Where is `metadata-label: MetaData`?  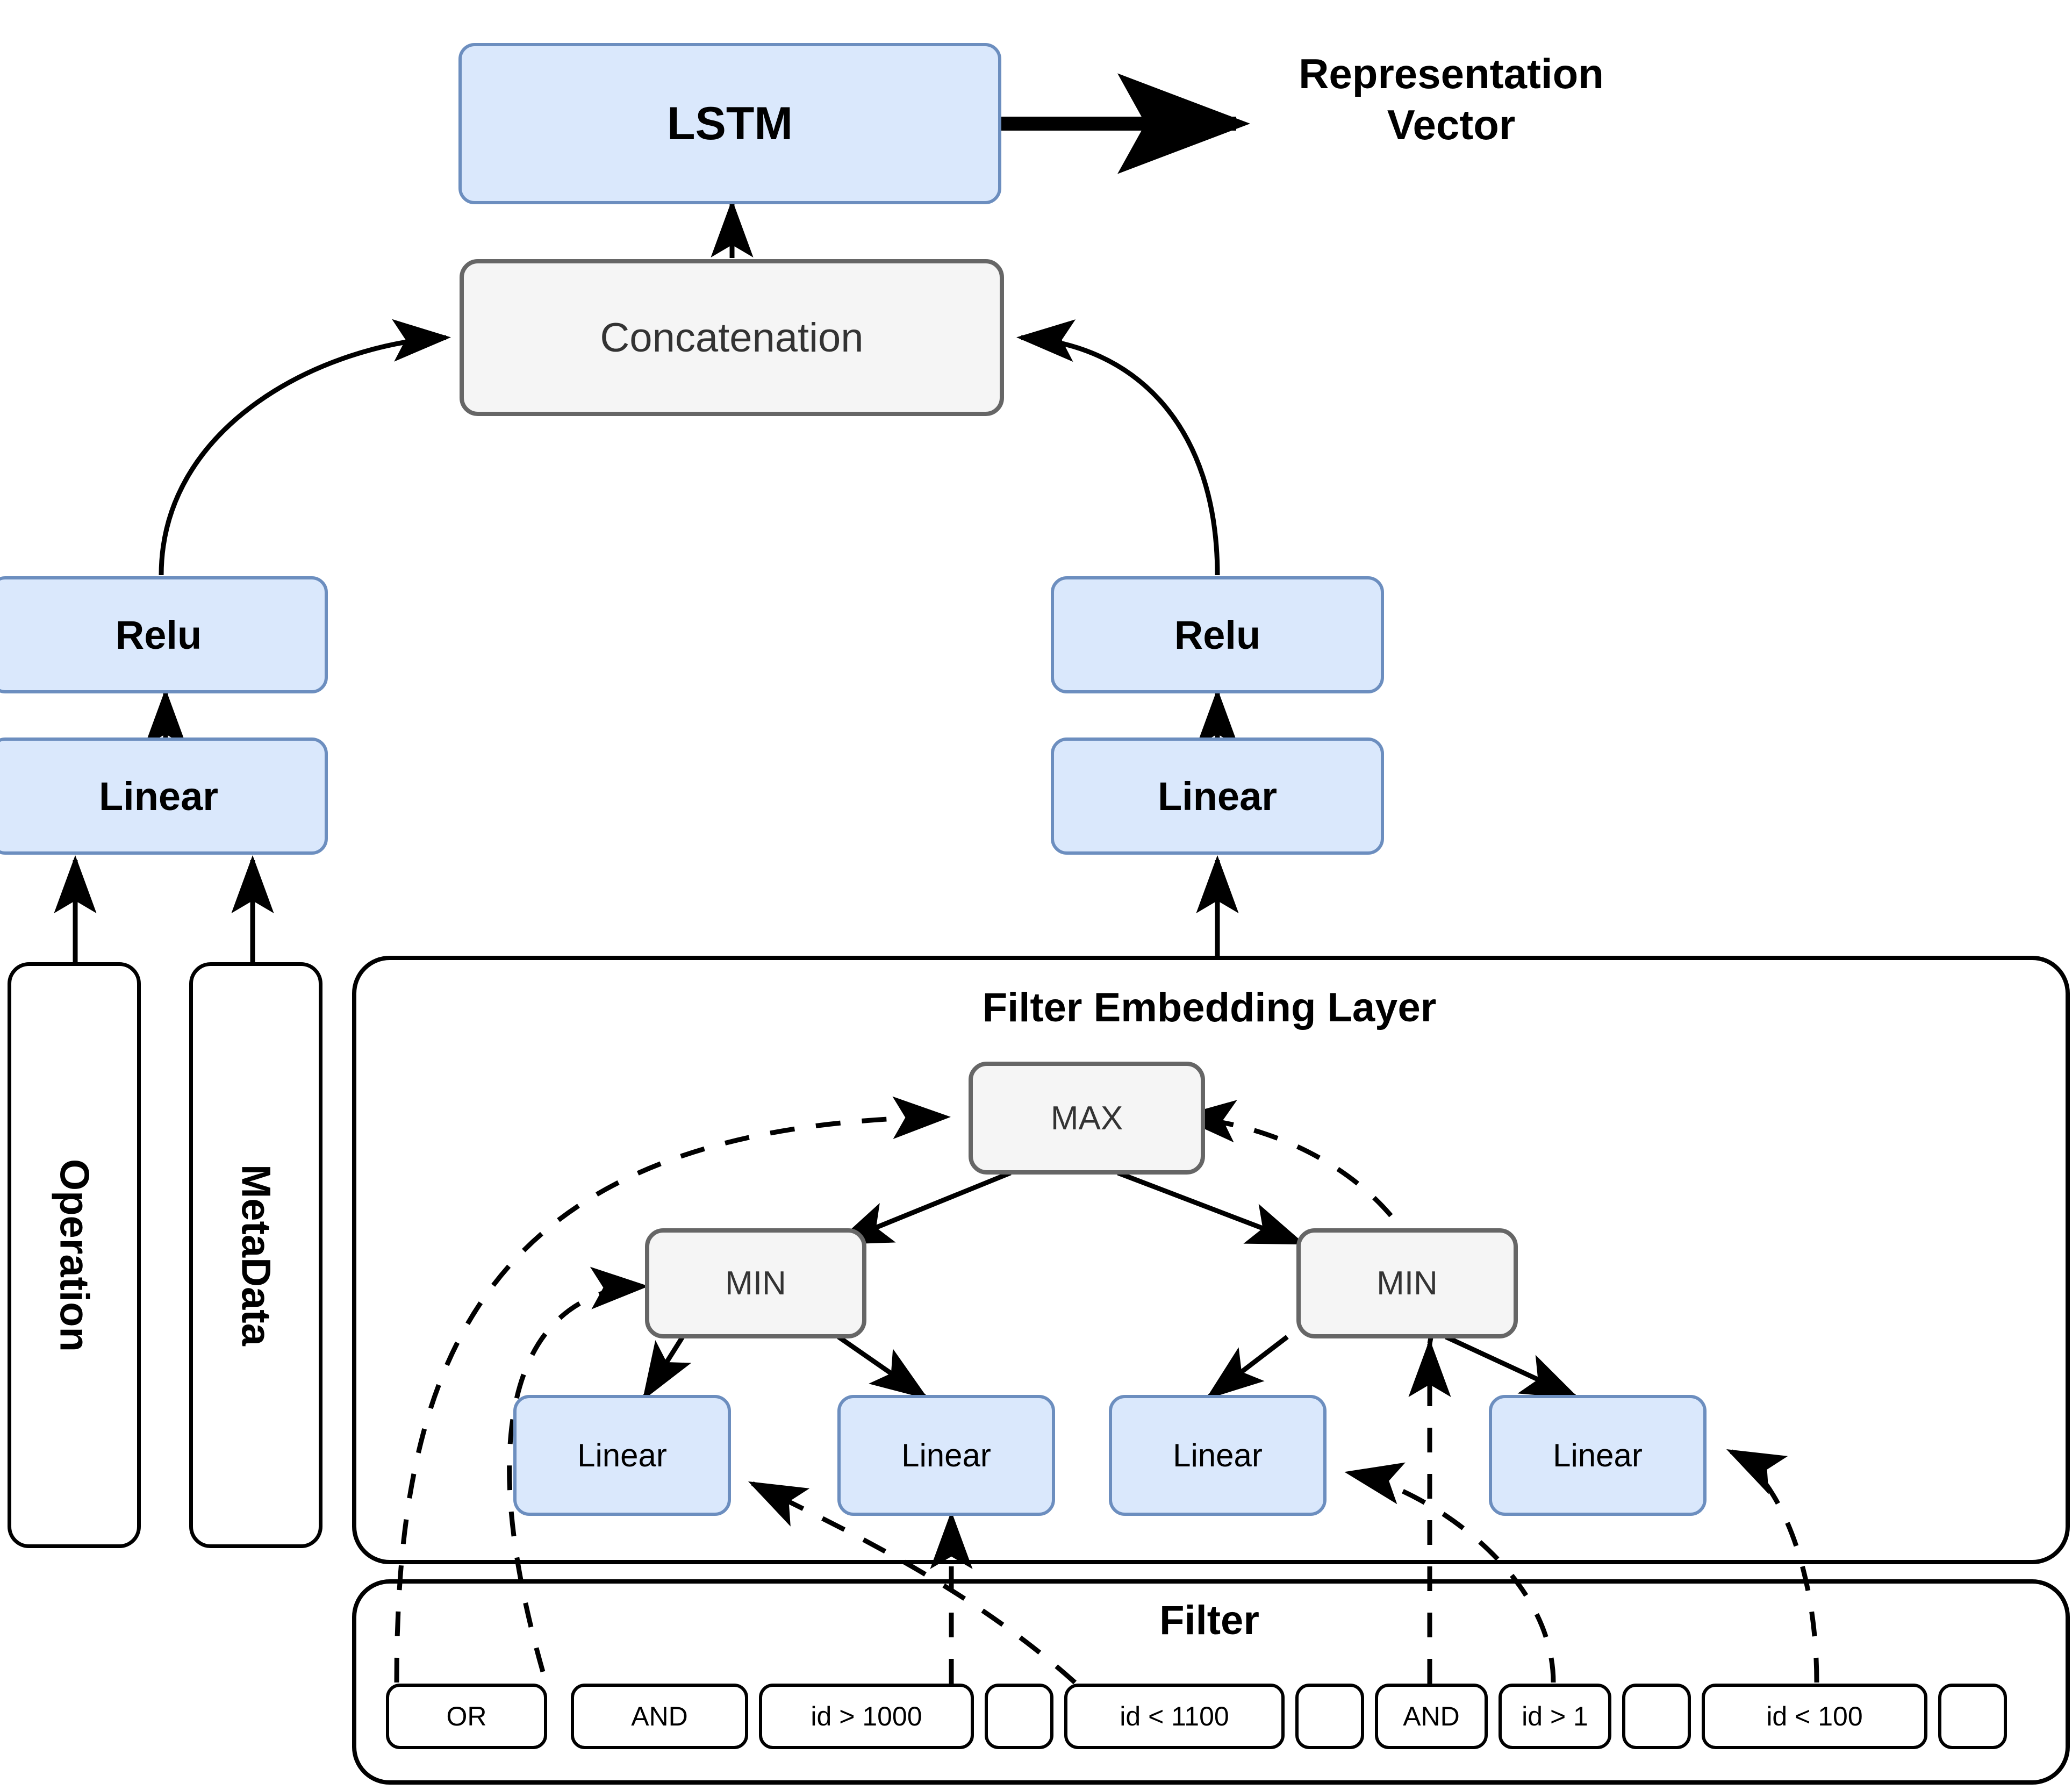 metadata-label: MetaData is located at coordinates (256, 1255).